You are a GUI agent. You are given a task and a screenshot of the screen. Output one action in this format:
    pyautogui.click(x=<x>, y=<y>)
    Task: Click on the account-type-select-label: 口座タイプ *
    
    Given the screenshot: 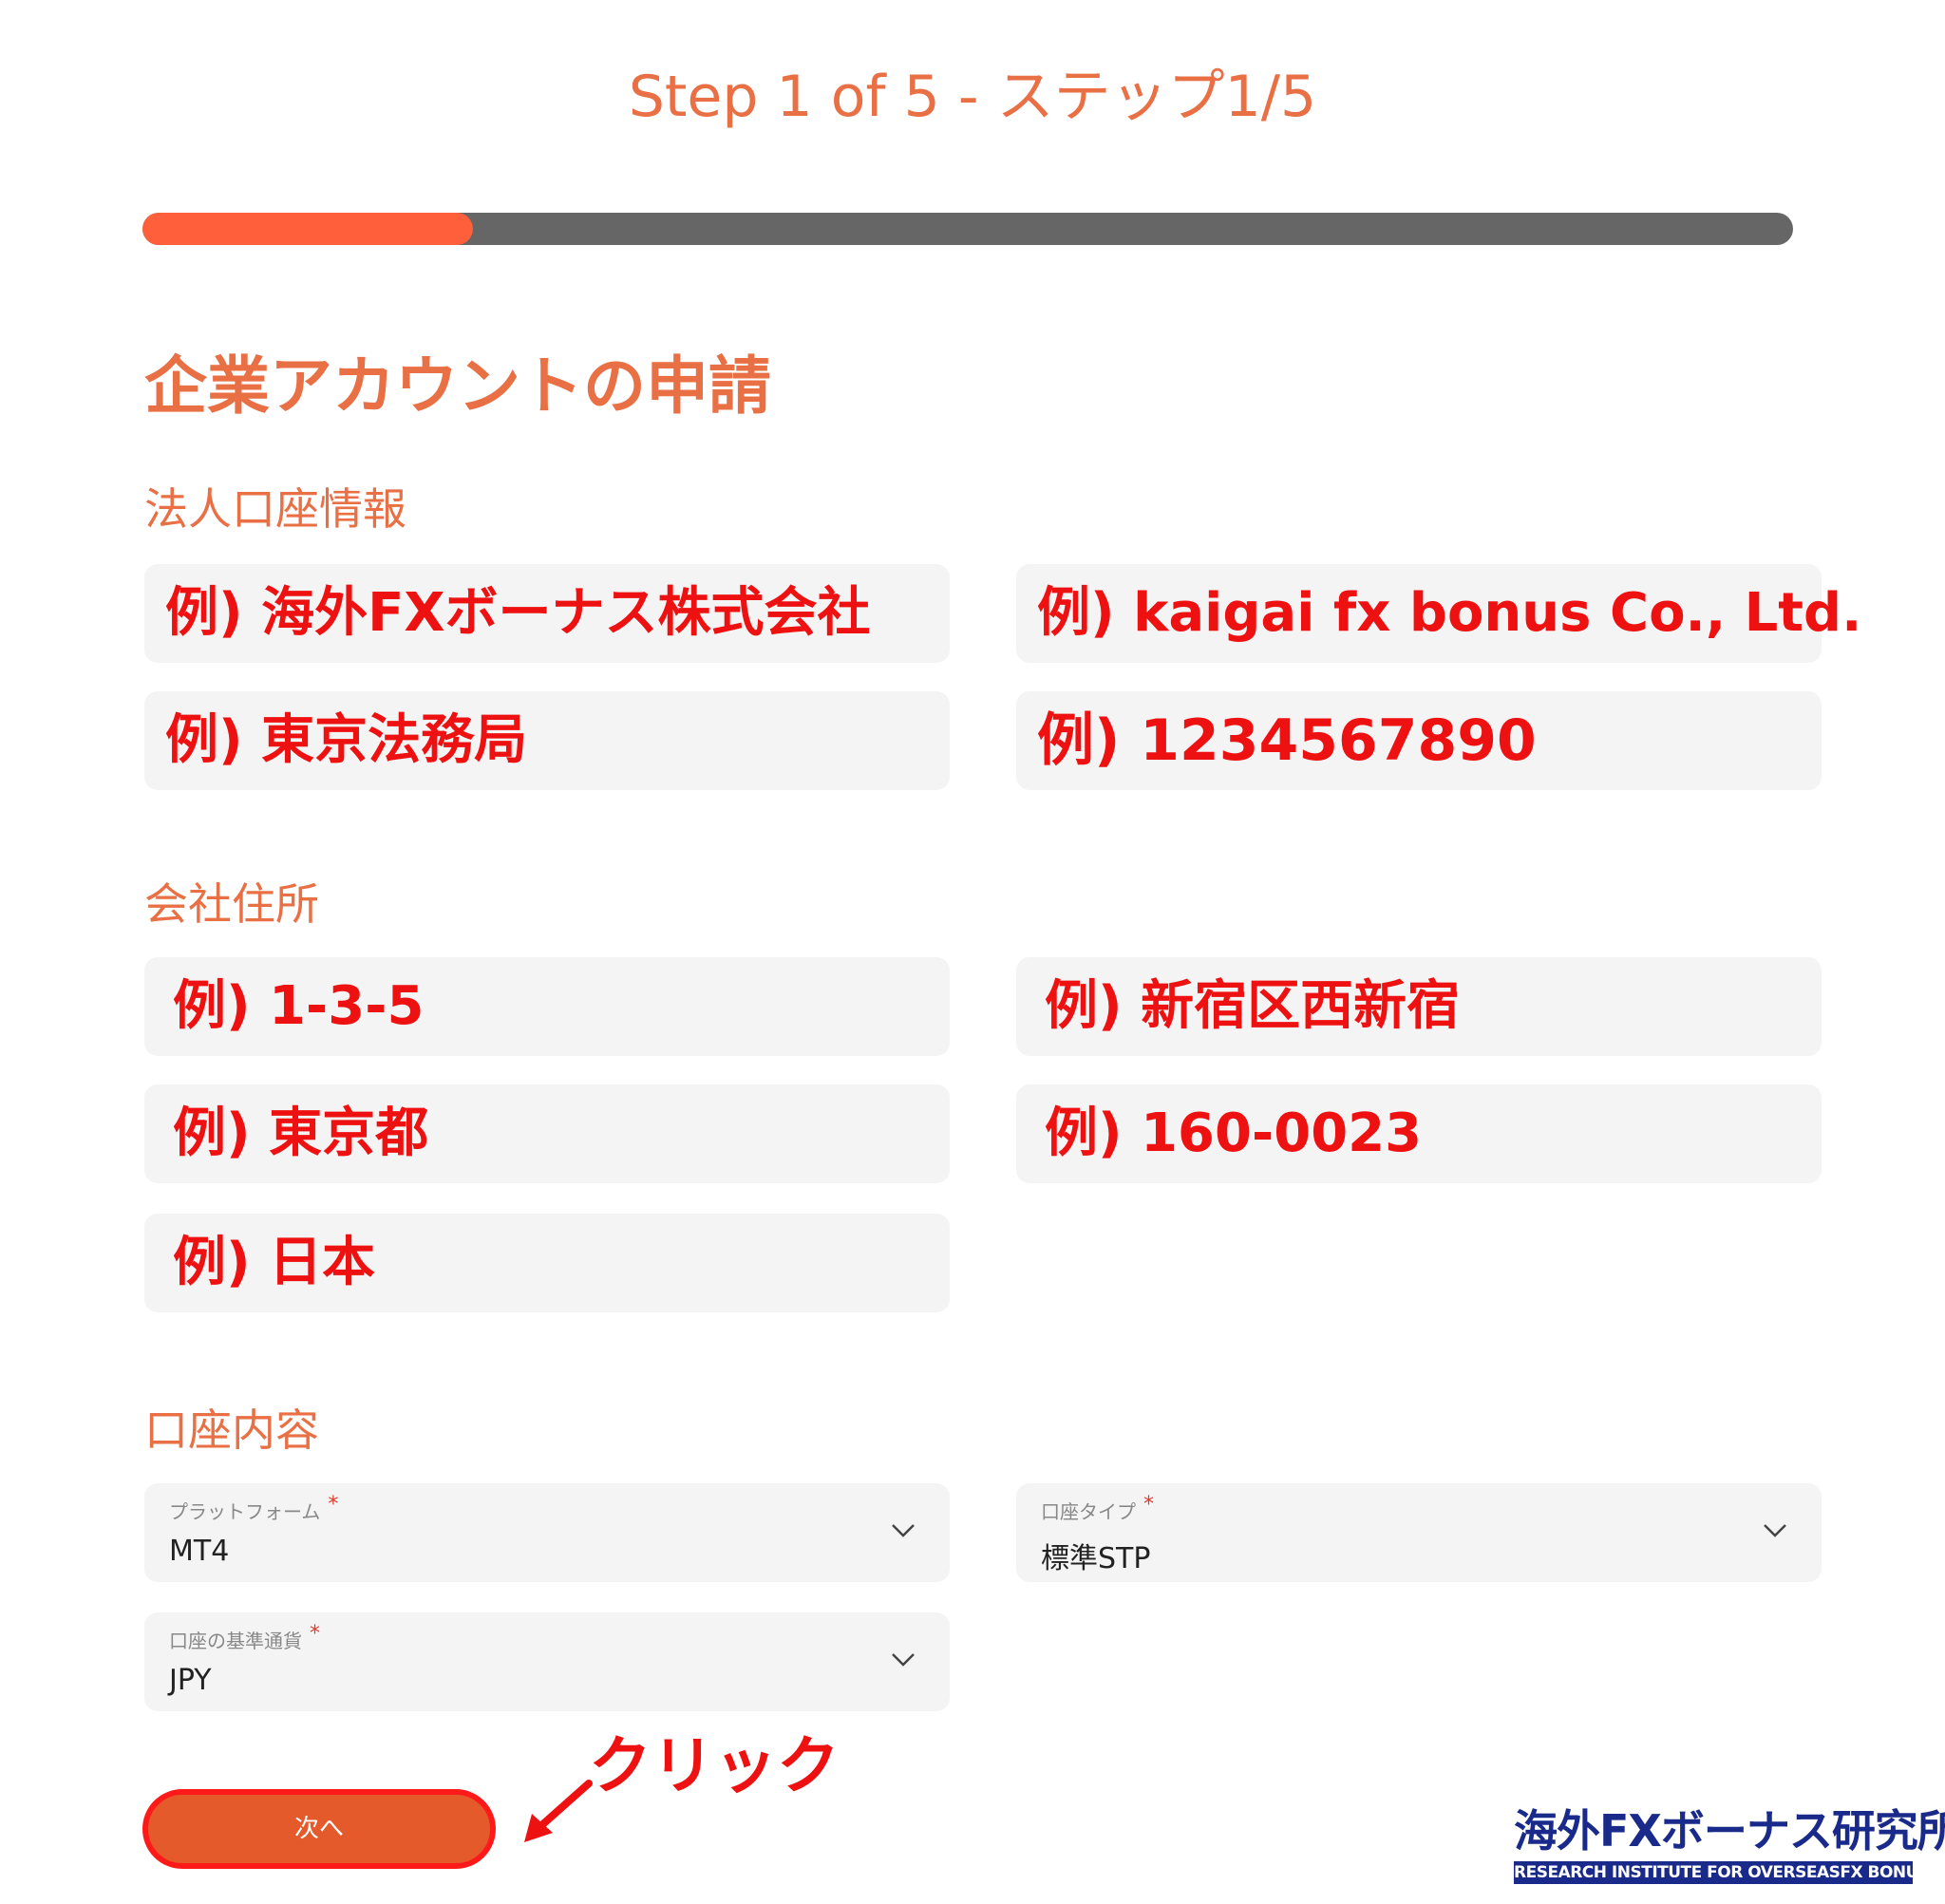 What is the action you would take?
    pyautogui.click(x=1097, y=1508)
    